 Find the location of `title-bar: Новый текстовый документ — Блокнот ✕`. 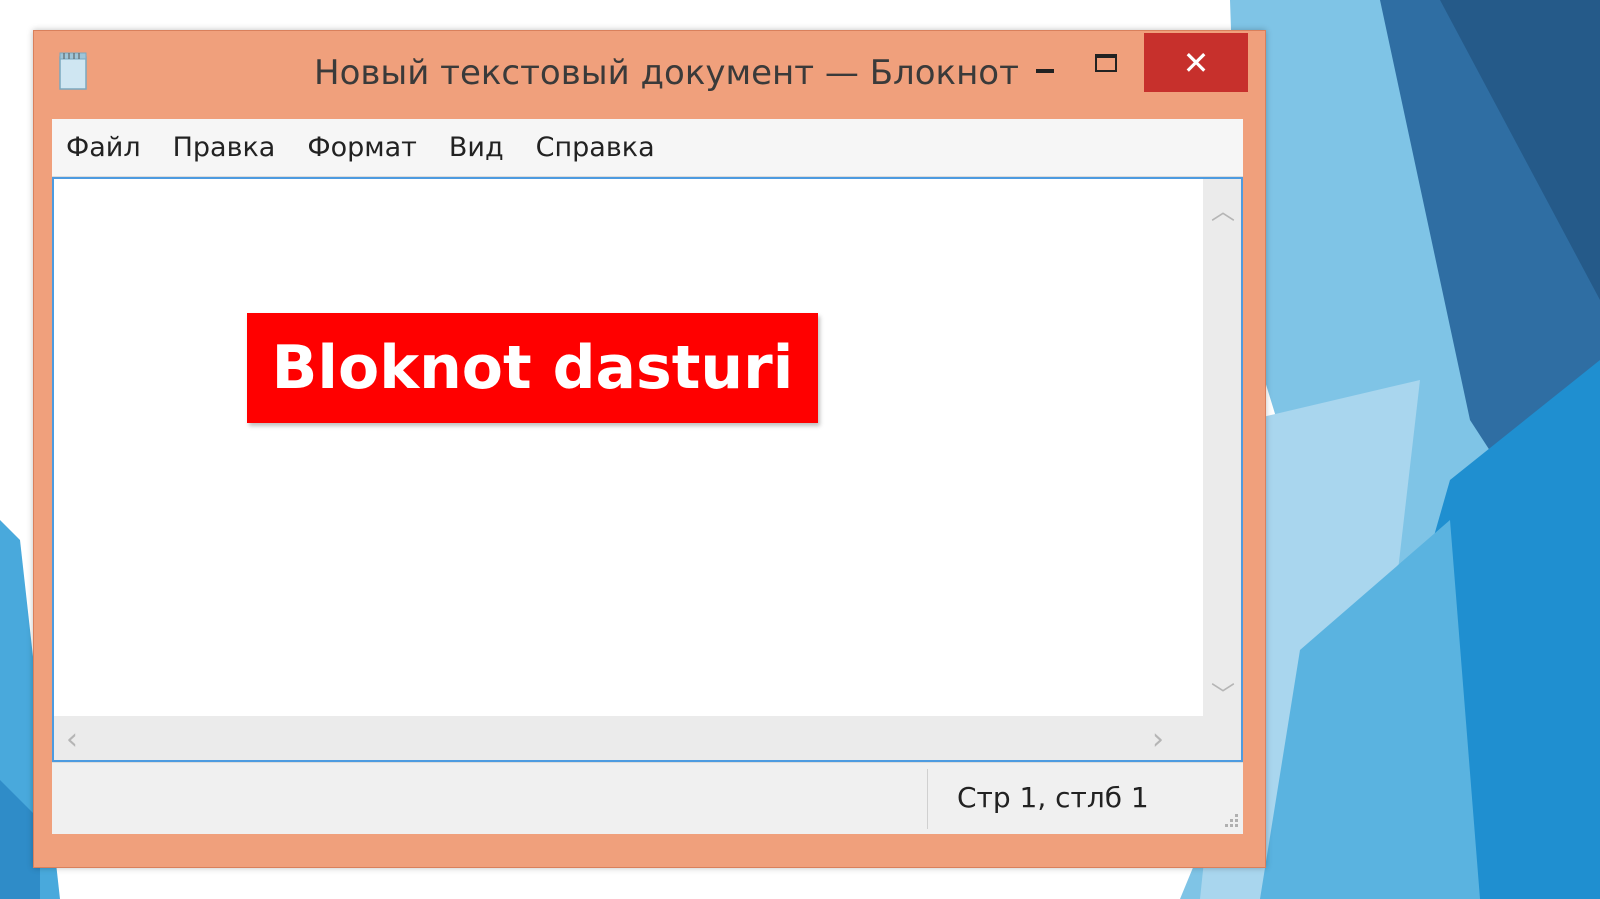

title-bar: Новый текстовый документ — Блокнот ✕ is located at coordinates (649, 75).